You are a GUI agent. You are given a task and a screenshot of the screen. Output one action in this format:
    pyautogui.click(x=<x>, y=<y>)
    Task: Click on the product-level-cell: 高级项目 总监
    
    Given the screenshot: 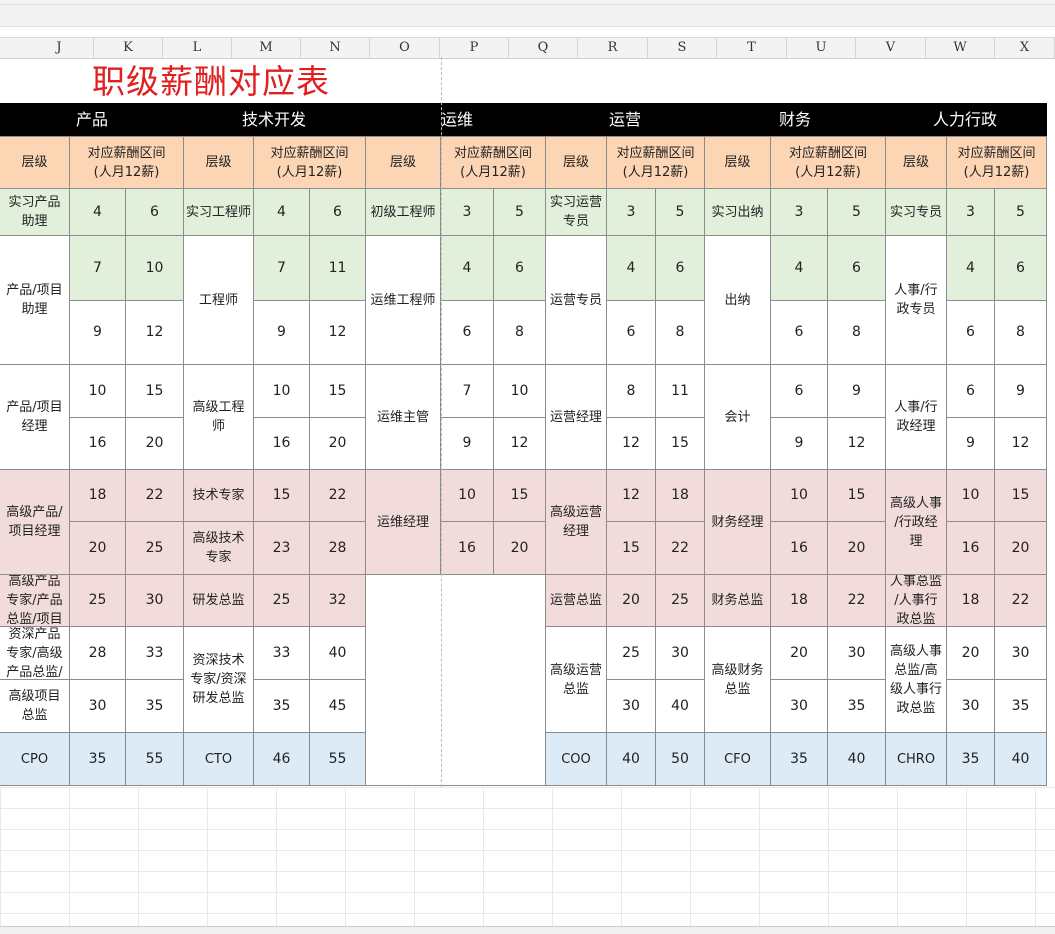 What is the action you would take?
    pyautogui.click(x=35, y=706)
    